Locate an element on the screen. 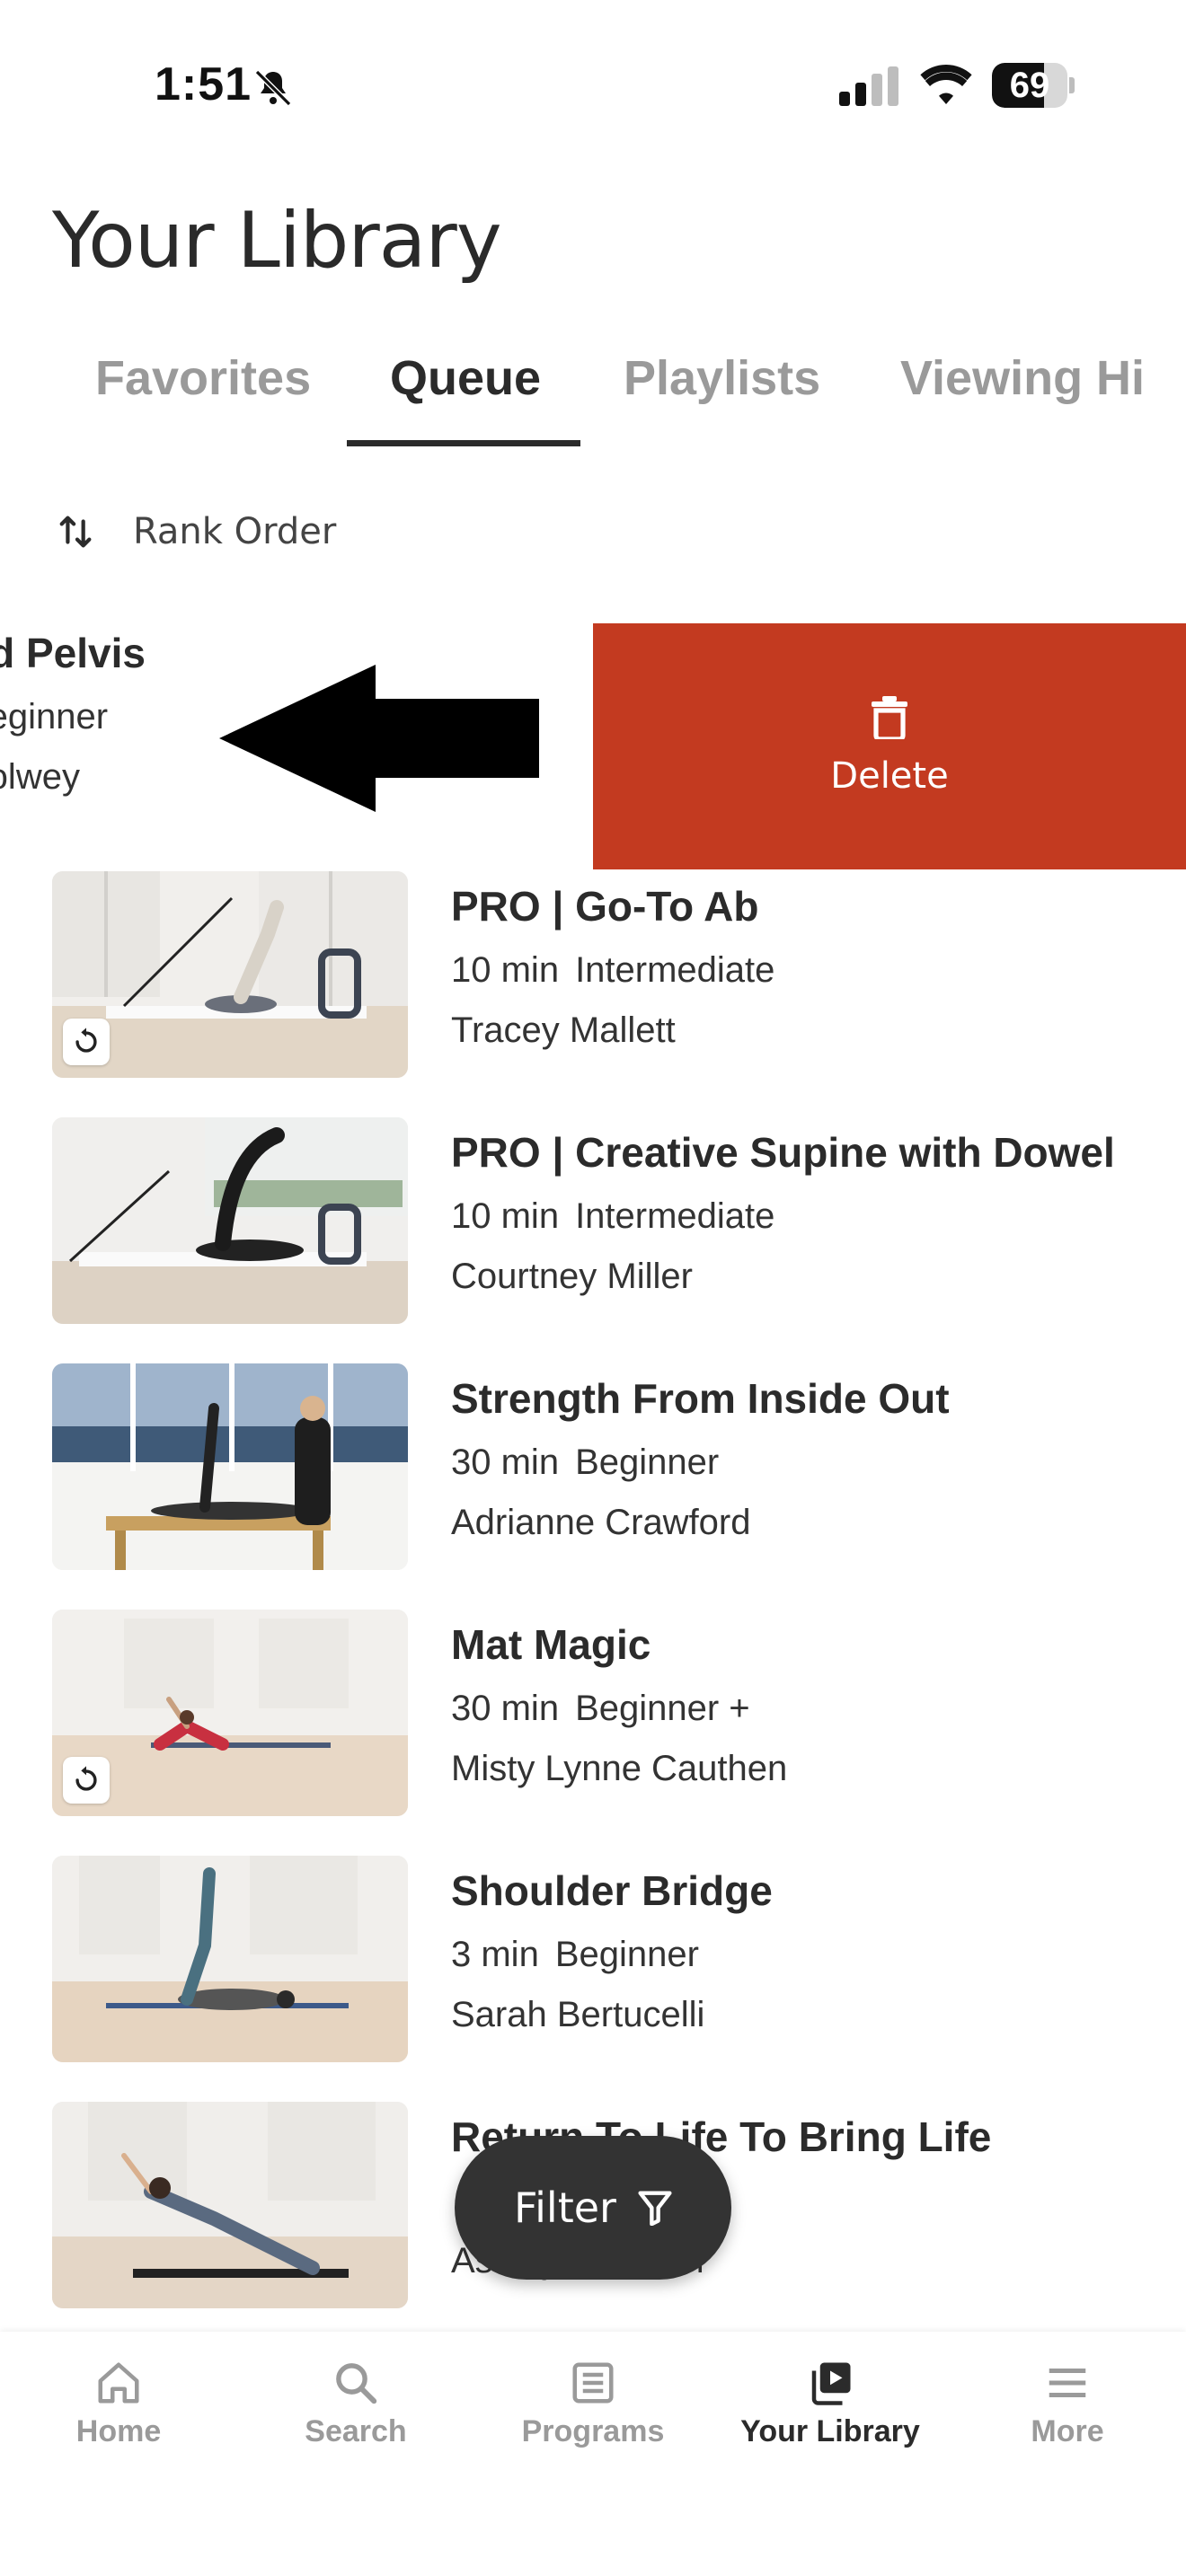  item-level: Beginner + is located at coordinates (662, 1708).